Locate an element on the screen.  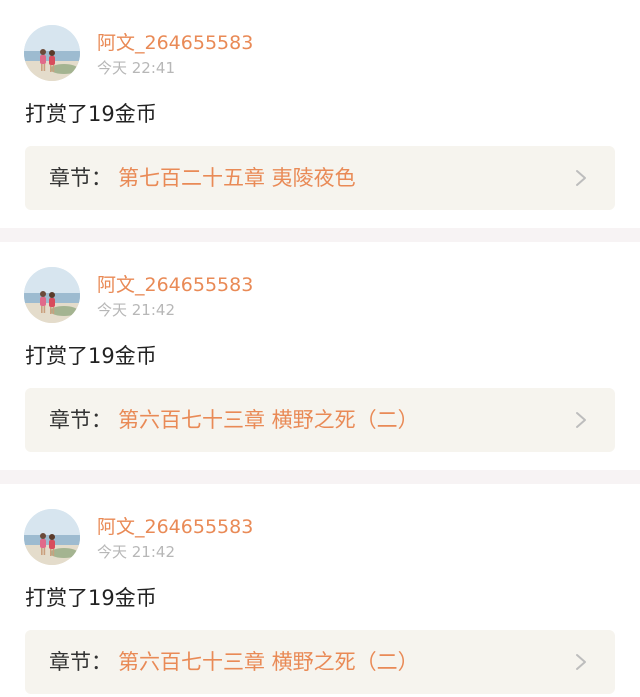
timestamp: 今天 22:41 is located at coordinates (136, 68).